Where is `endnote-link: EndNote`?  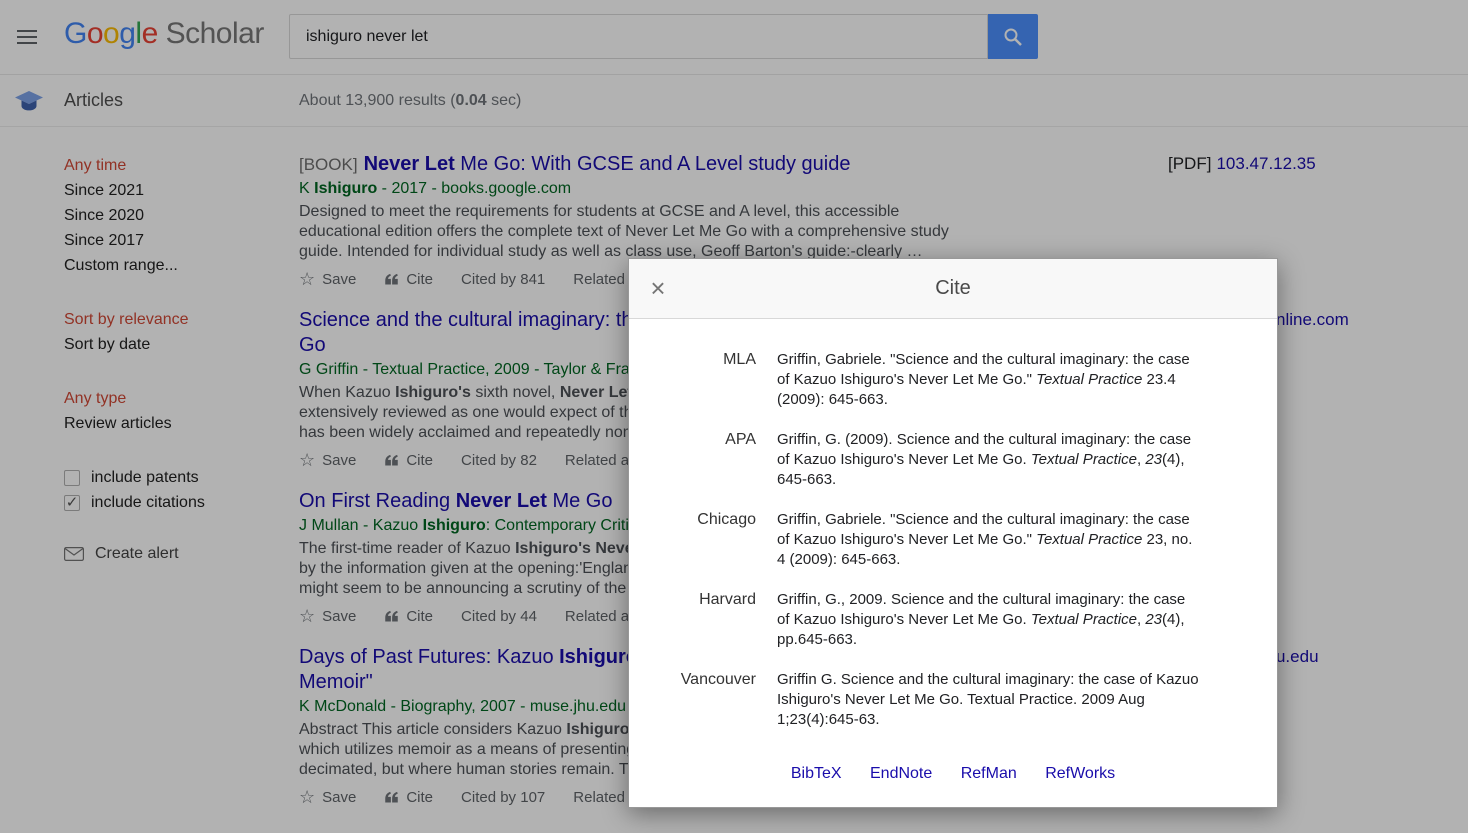
endnote-link: EndNote is located at coordinates (901, 773).